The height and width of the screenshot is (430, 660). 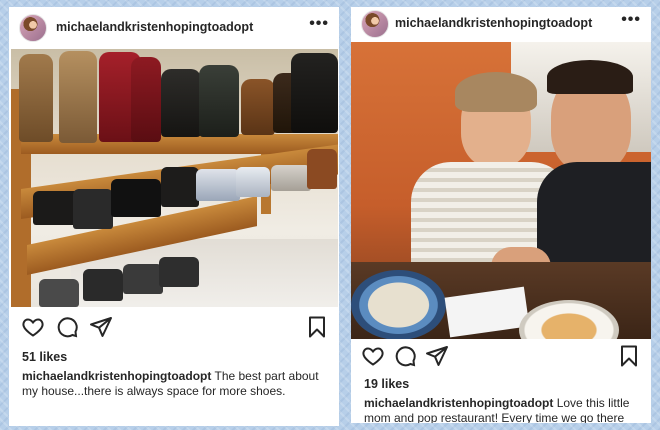 I want to click on like-count: 19 likes, so click(x=386, y=384).